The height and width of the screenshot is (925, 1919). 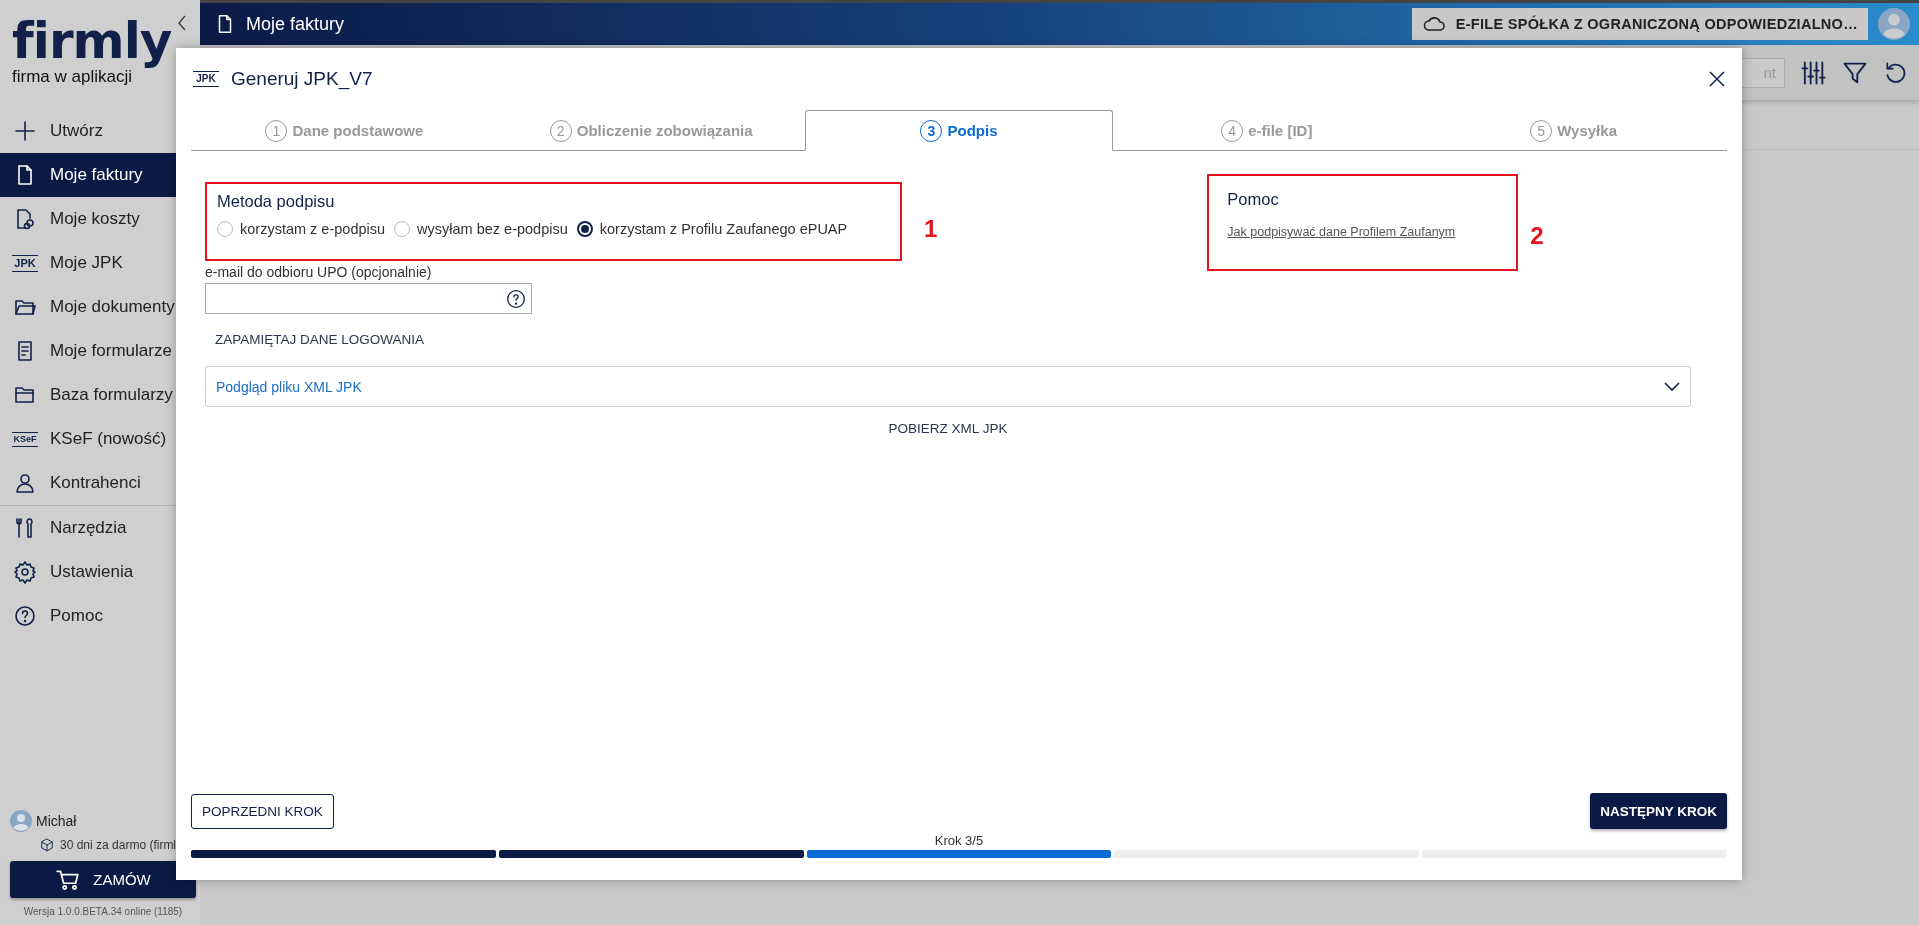 I want to click on sidebar-item: Kontrahenci, so click(x=100, y=483).